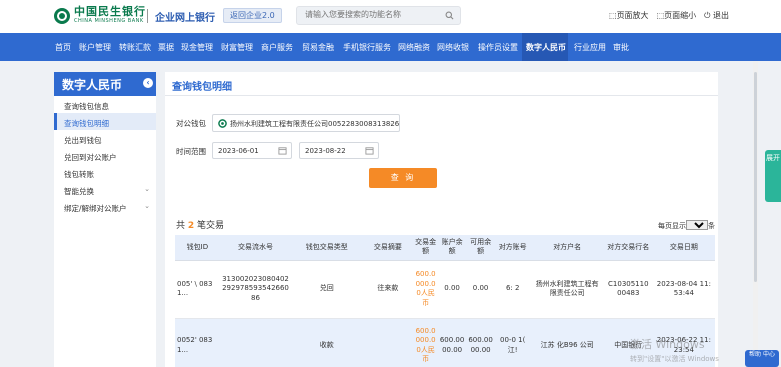 The image size is (781, 367). What do you see at coordinates (480, 248) in the screenshot?
I see `column-header: 可用余额` at bounding box center [480, 248].